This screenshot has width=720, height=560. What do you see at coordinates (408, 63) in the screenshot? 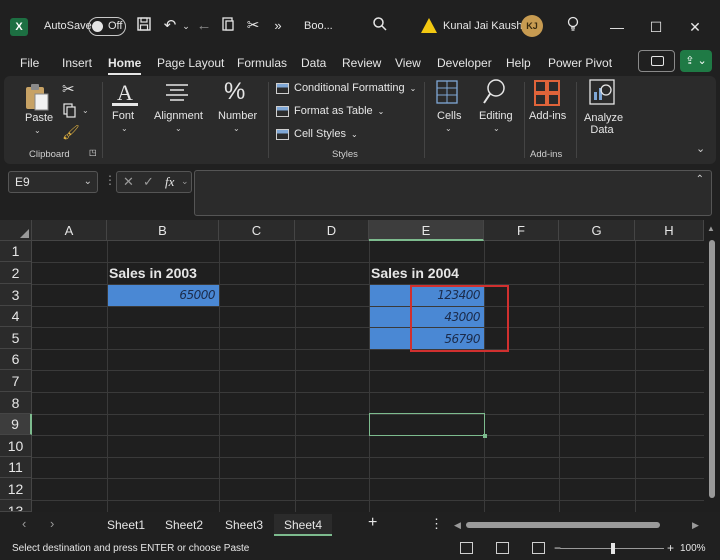
I see `tab-view: View` at bounding box center [408, 63].